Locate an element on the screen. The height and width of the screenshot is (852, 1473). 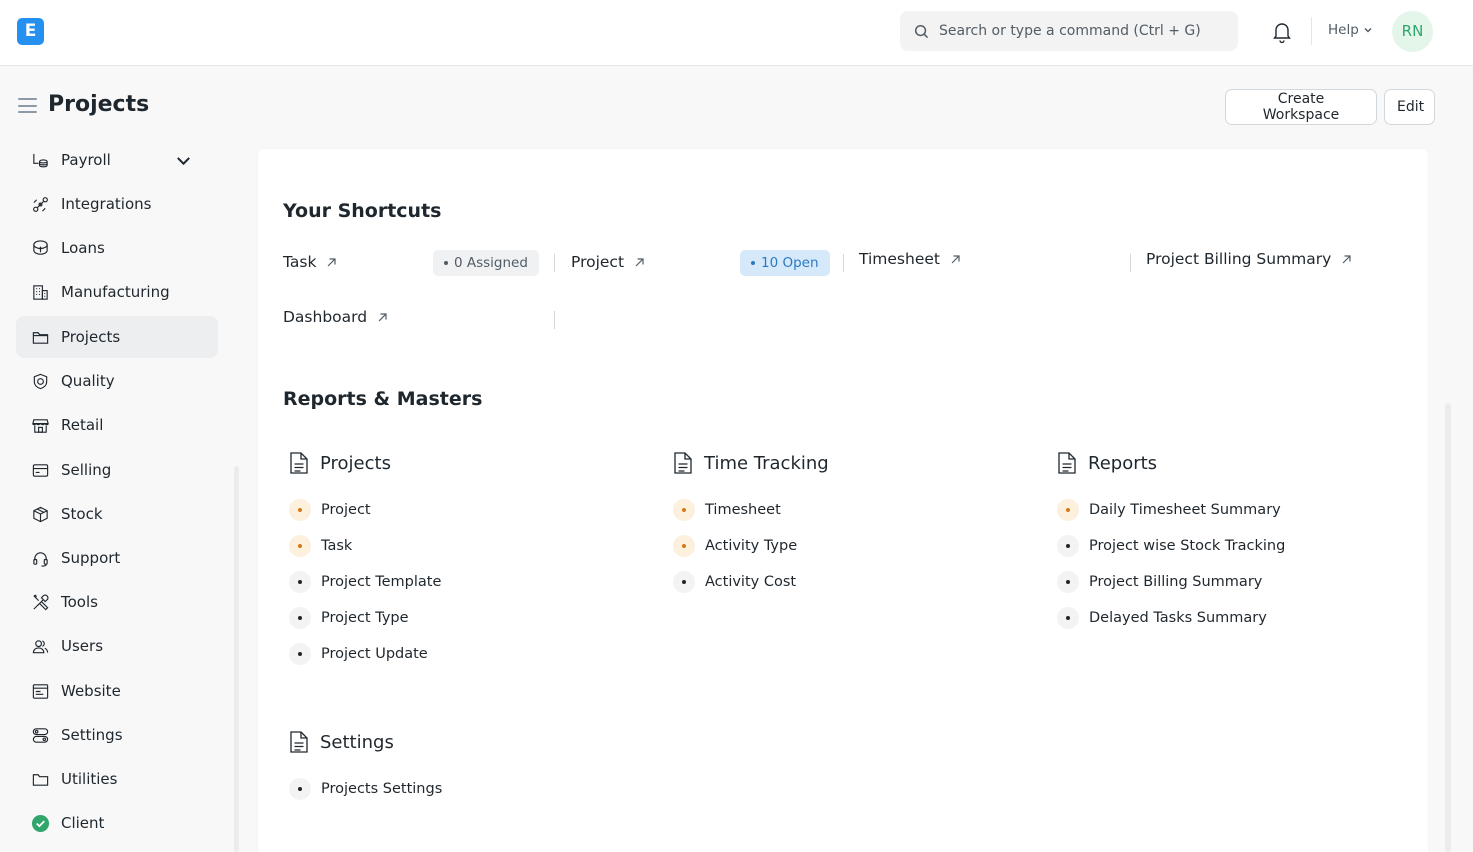
link-project: Project is located at coordinates (330, 510).